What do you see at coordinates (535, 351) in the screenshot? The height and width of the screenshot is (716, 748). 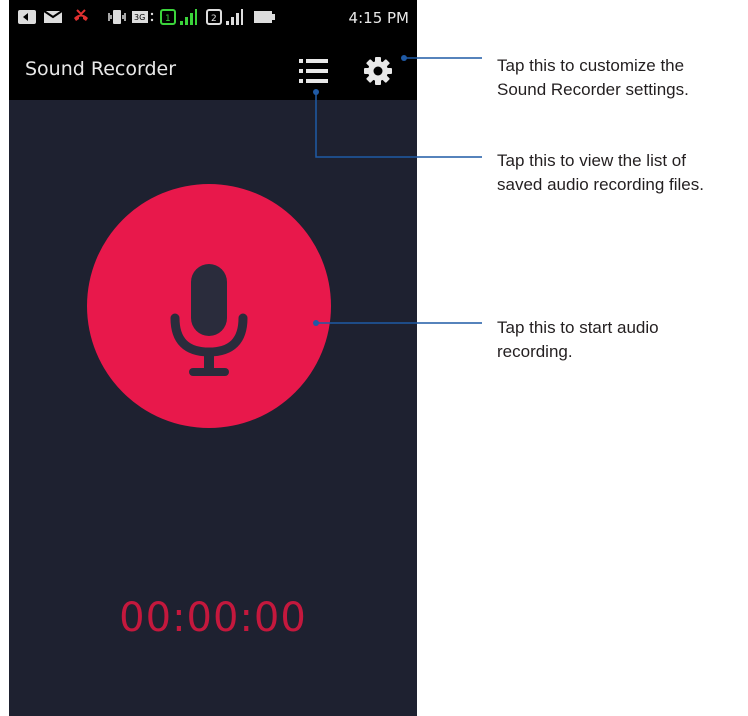 I see `record-callout-line-2: recording.` at bounding box center [535, 351].